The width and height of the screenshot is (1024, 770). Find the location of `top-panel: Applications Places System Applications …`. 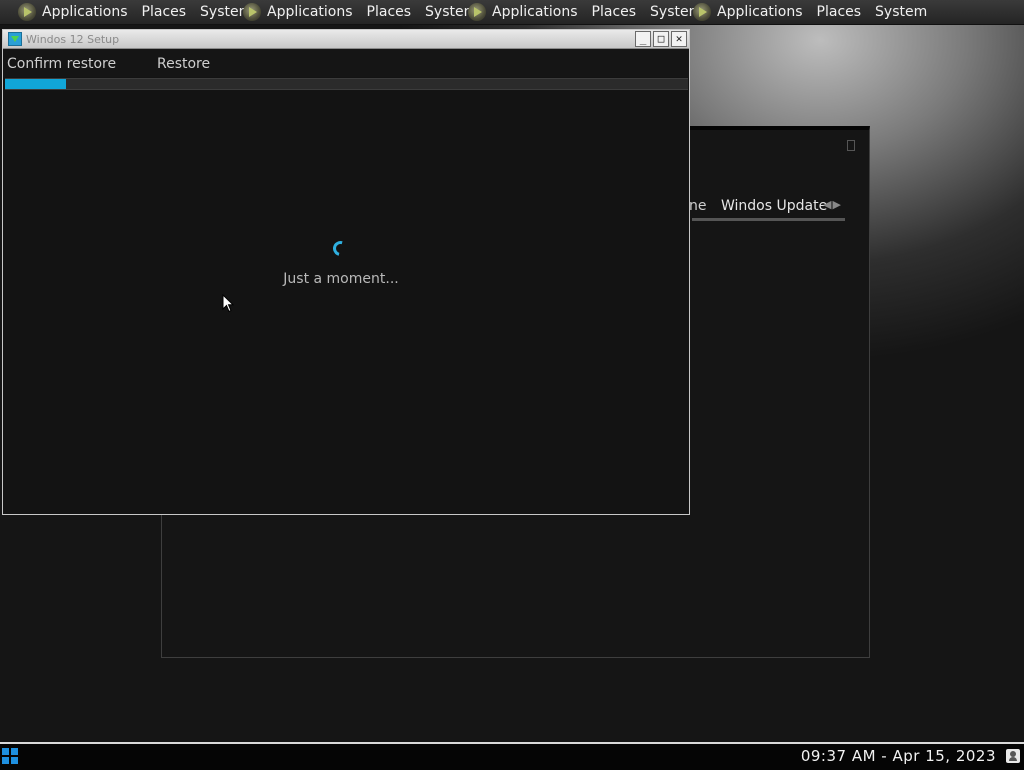

top-panel: Applications Places System Applications … is located at coordinates (512, 12).